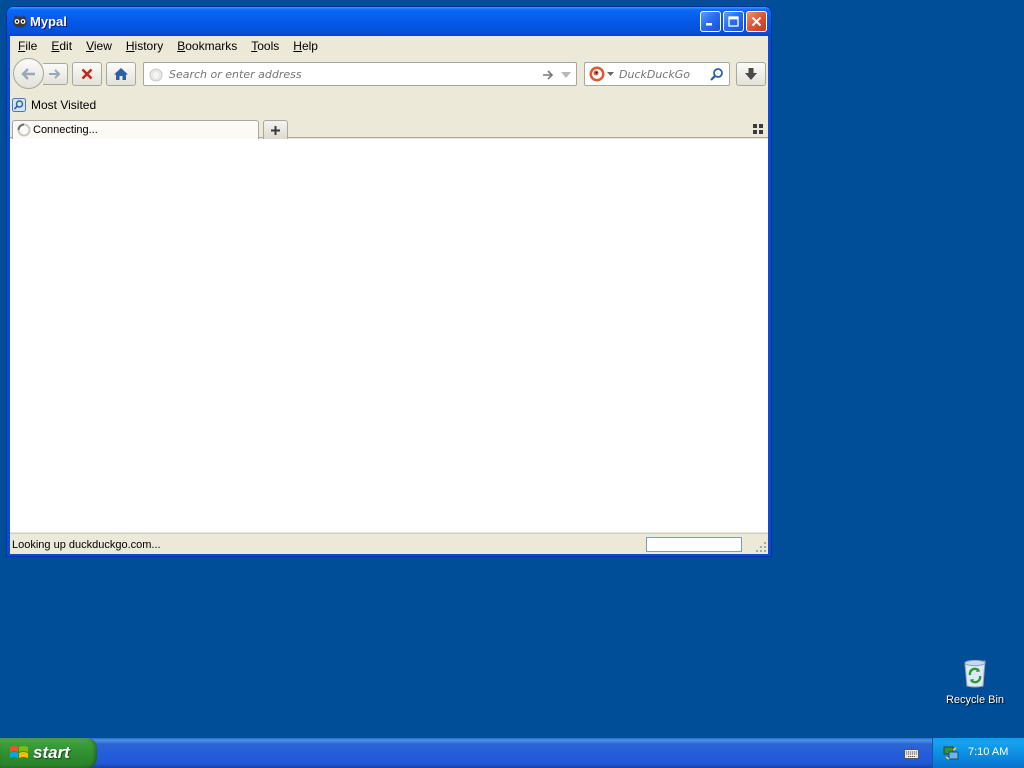 The height and width of the screenshot is (768, 1024). Describe the element at coordinates (90, 46) in the screenshot. I see `menu-view-access-key: V` at that location.